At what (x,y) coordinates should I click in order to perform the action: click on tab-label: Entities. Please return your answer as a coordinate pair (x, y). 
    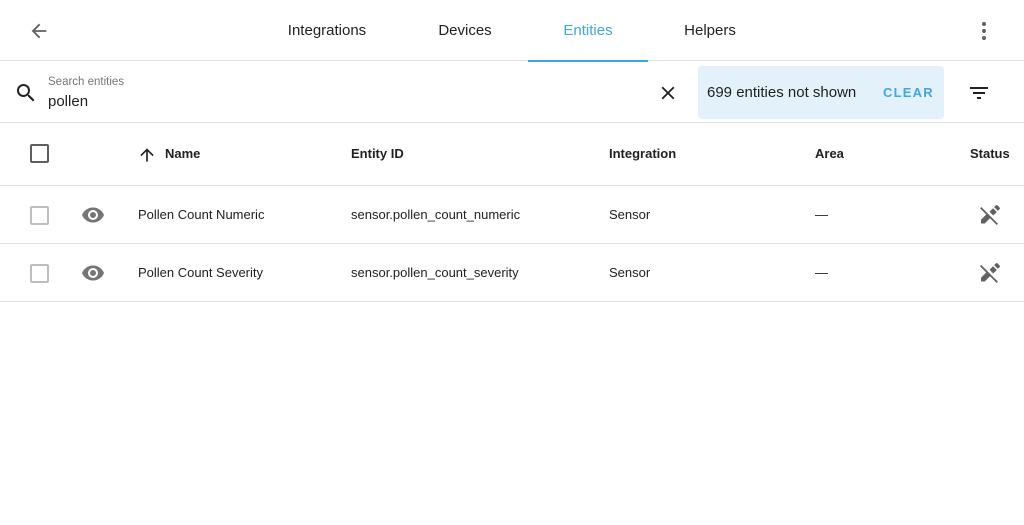
    Looking at the image, I should click on (588, 30).